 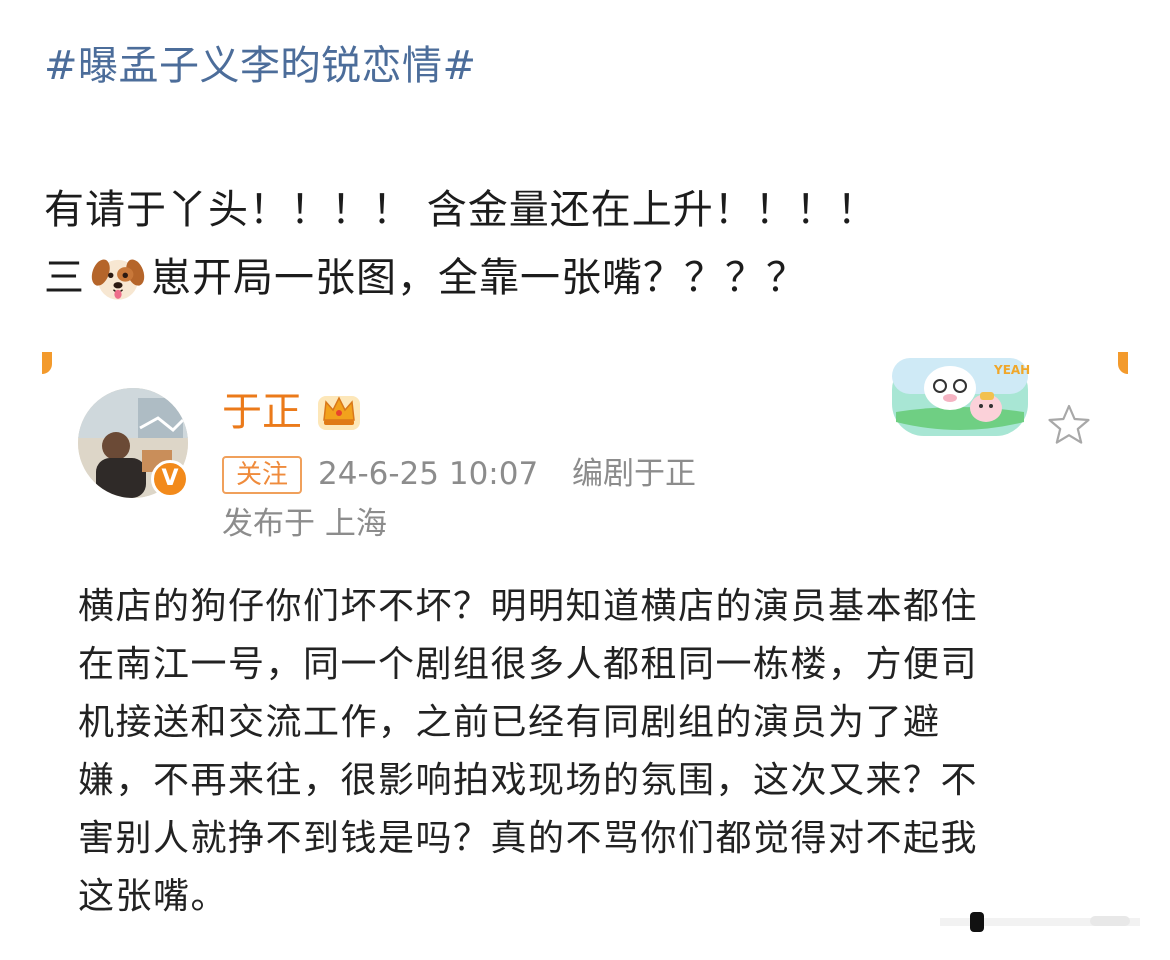 What do you see at coordinates (528, 606) in the screenshot?
I see `body-line: 横店的狗仔你们坏不坏？明明知道横店的演员基本都住` at bounding box center [528, 606].